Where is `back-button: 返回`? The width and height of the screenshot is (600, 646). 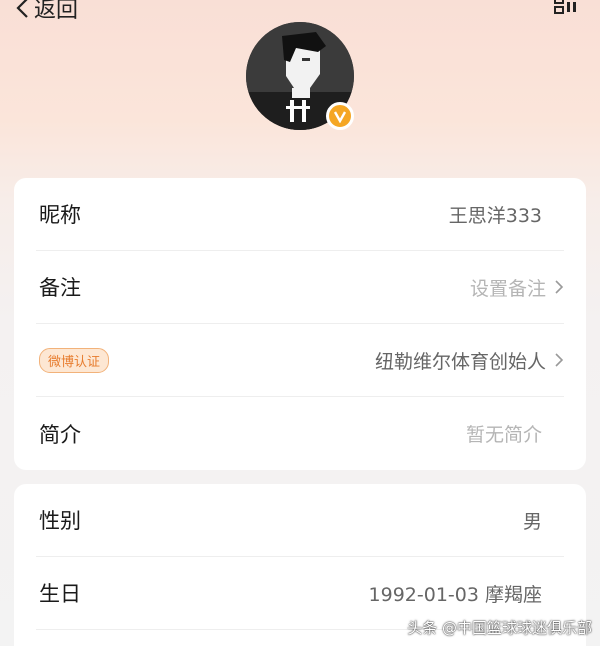 back-button: 返回 is located at coordinates (46, 12).